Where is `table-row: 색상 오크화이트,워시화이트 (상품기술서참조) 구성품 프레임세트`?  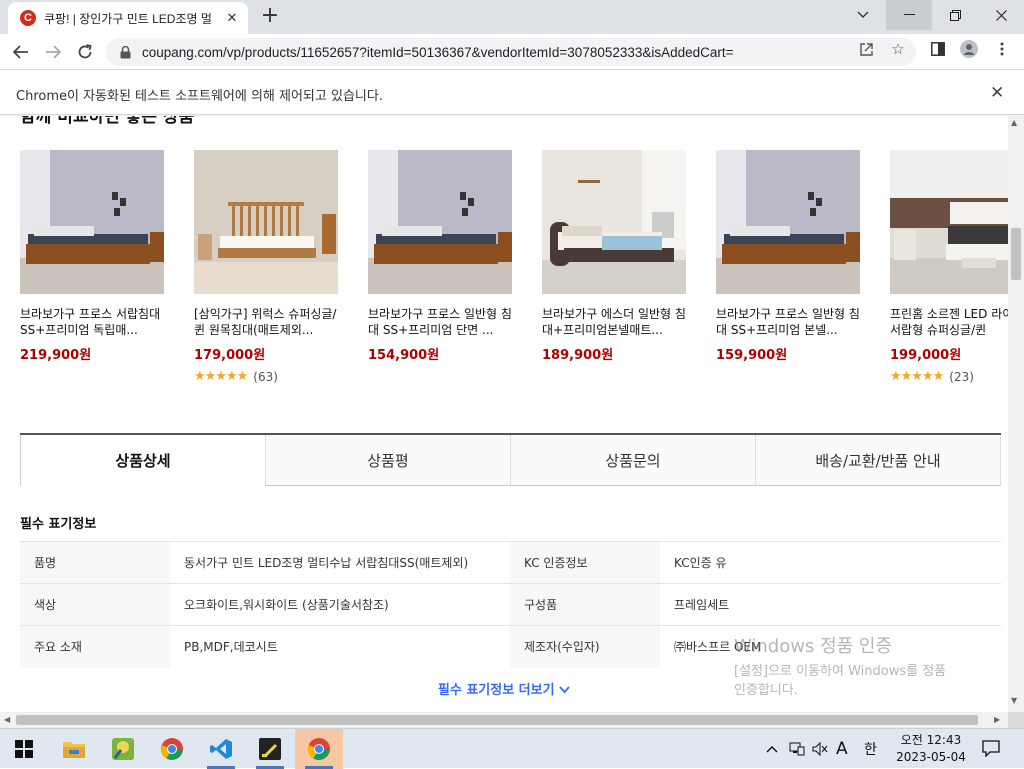
table-row: 색상 오크화이트,워시화이트 (상품기술서참조) 구성품 프레임세트 is located at coordinates (510, 604).